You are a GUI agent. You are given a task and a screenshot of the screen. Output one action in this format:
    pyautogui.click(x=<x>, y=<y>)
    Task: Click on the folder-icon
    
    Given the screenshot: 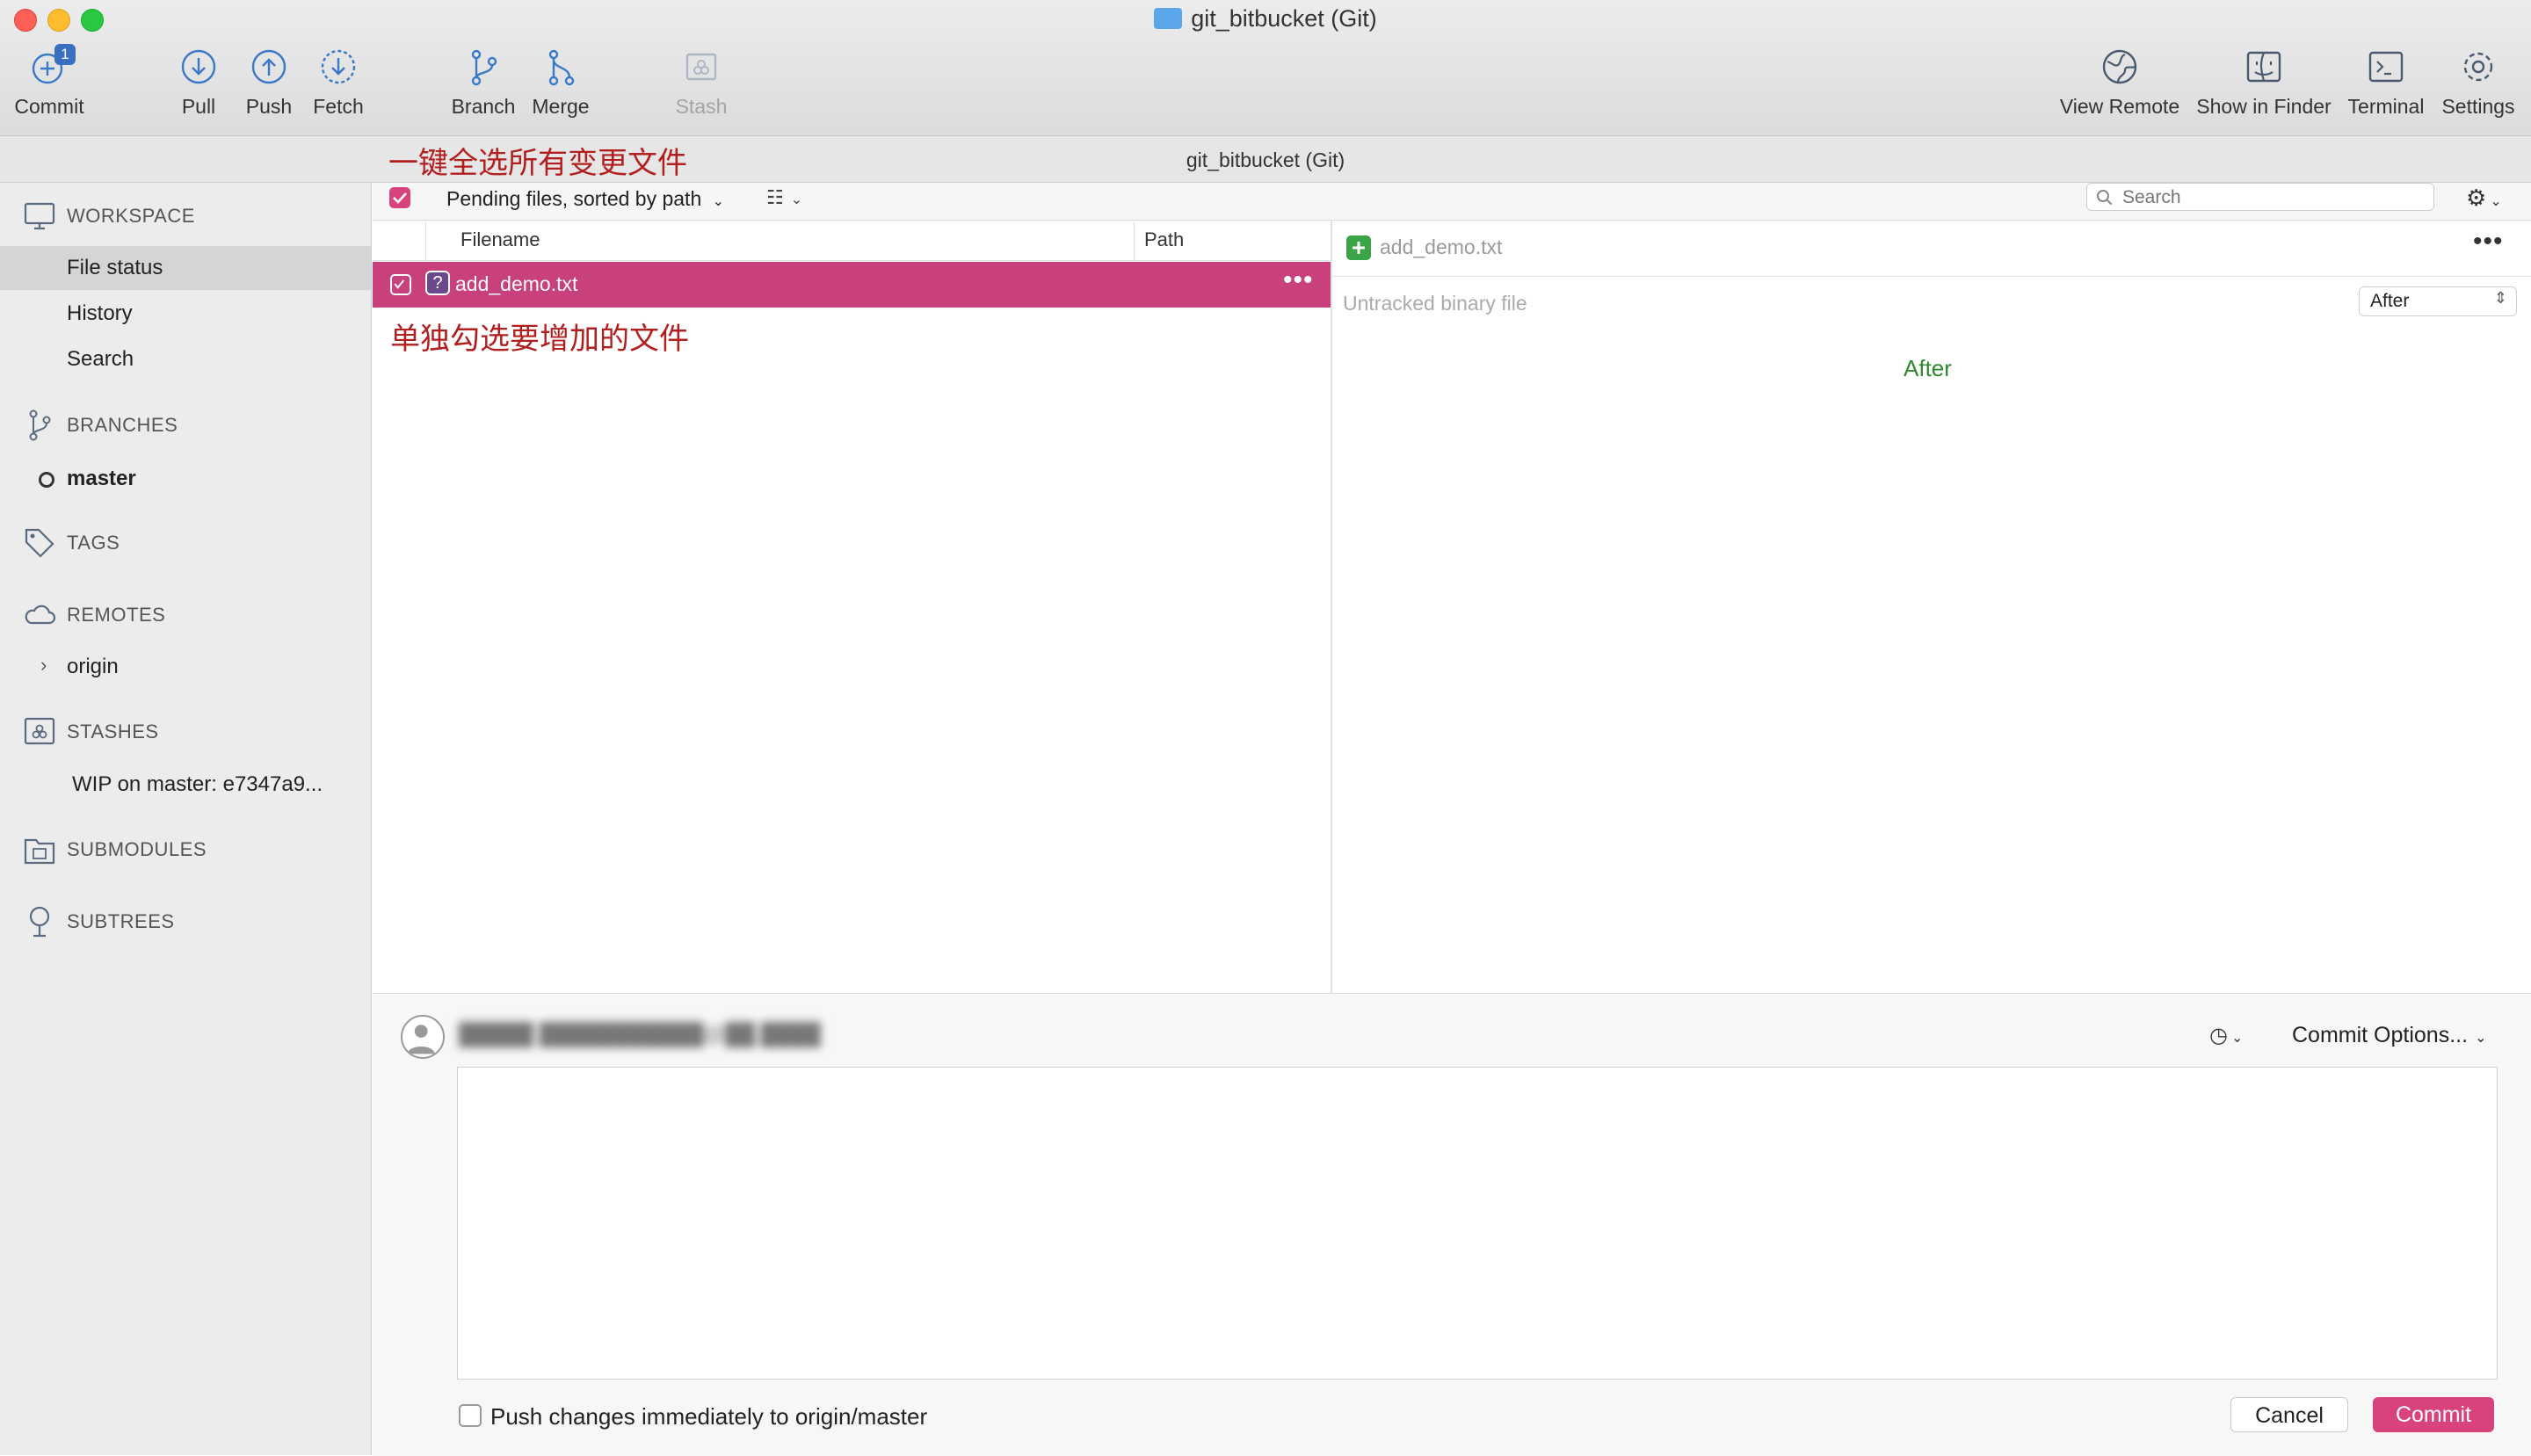 What is the action you would take?
    pyautogui.click(x=1169, y=18)
    